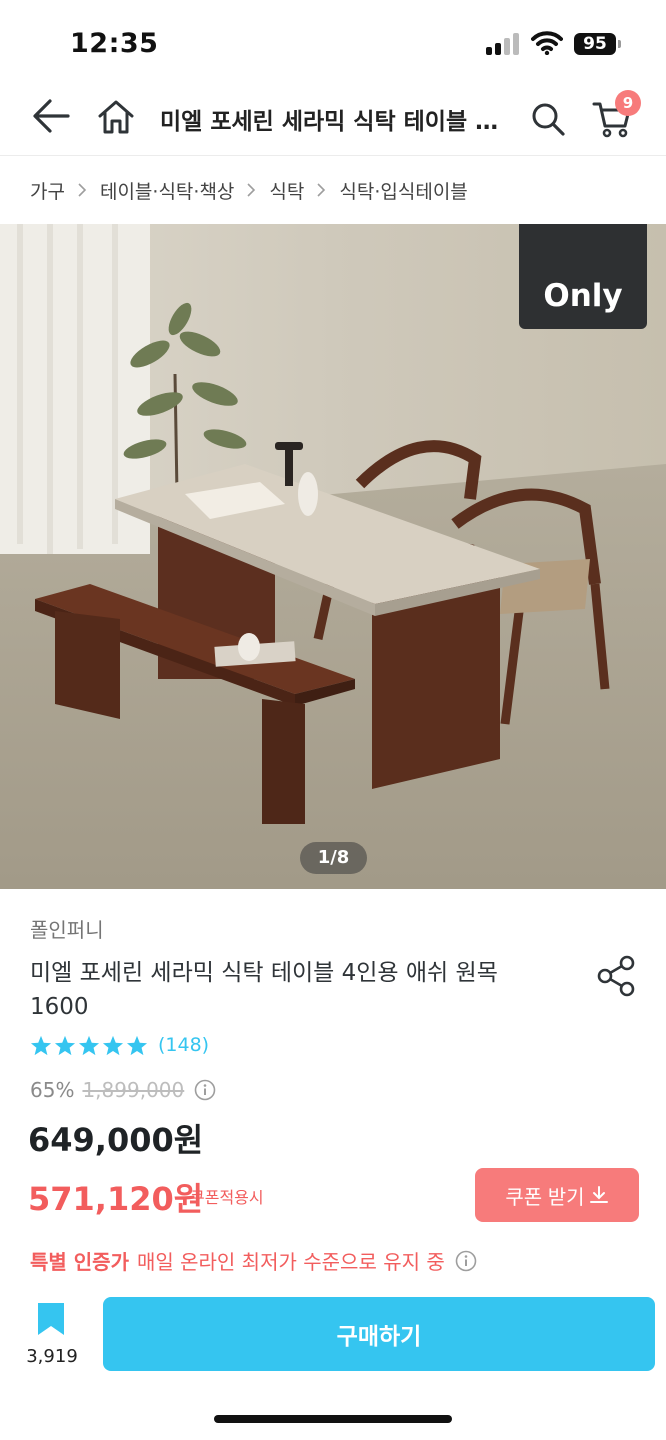 This screenshot has height=1440, width=666. I want to click on breadcrumb: 가구 테이블·식탁·책상 식탁 식탁·입식테이블, so click(249, 190).